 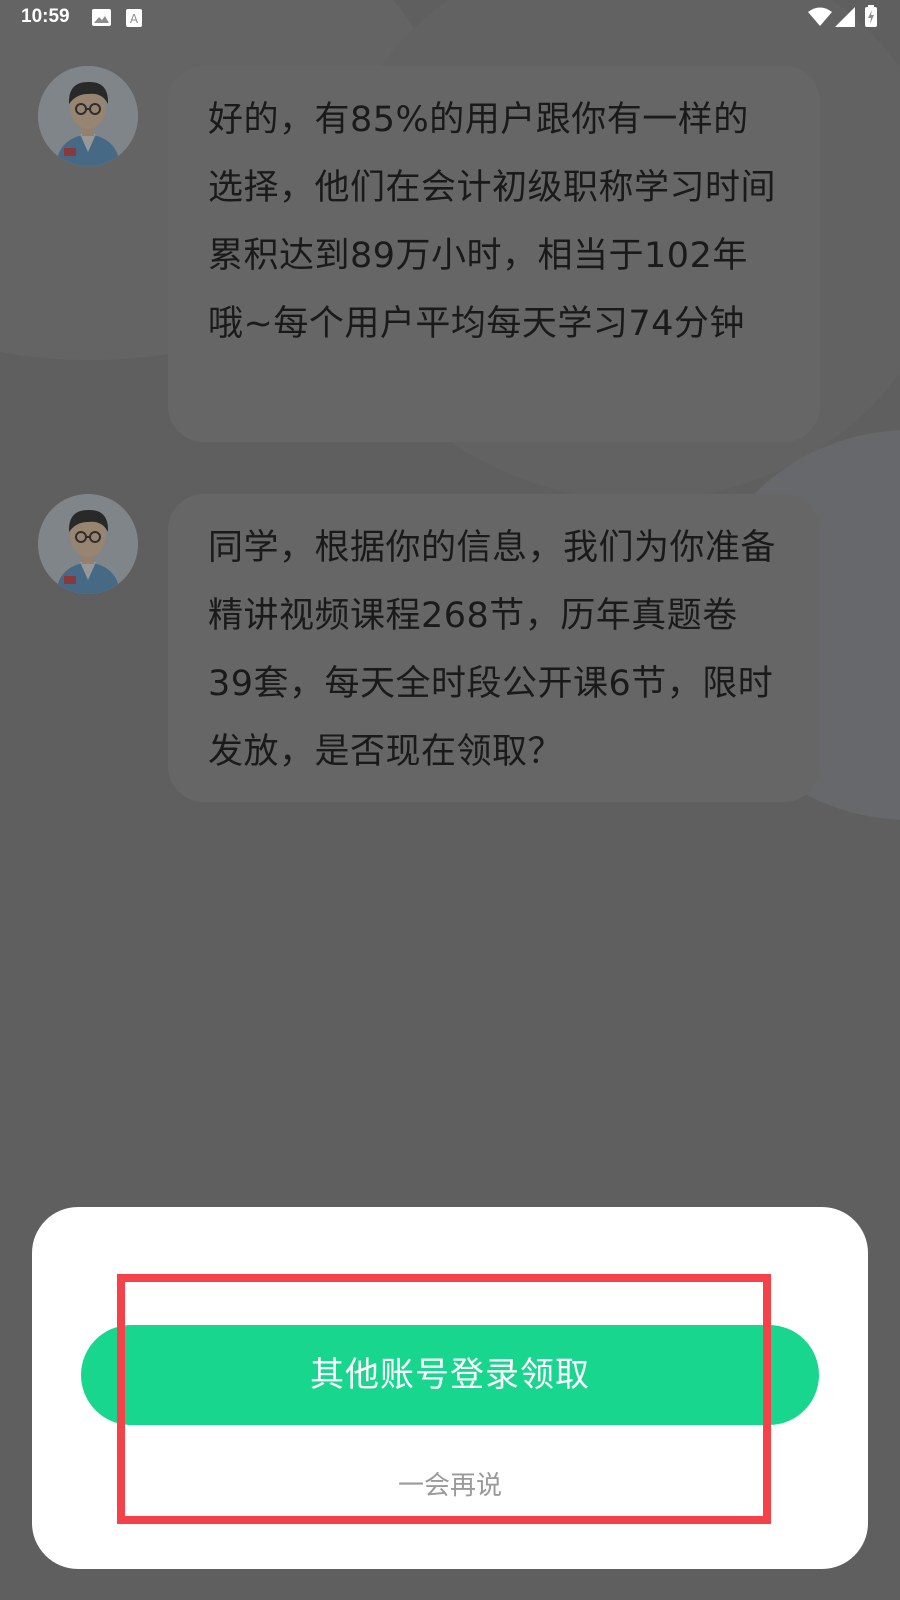 I want to click on signal-icon, so click(x=845, y=19).